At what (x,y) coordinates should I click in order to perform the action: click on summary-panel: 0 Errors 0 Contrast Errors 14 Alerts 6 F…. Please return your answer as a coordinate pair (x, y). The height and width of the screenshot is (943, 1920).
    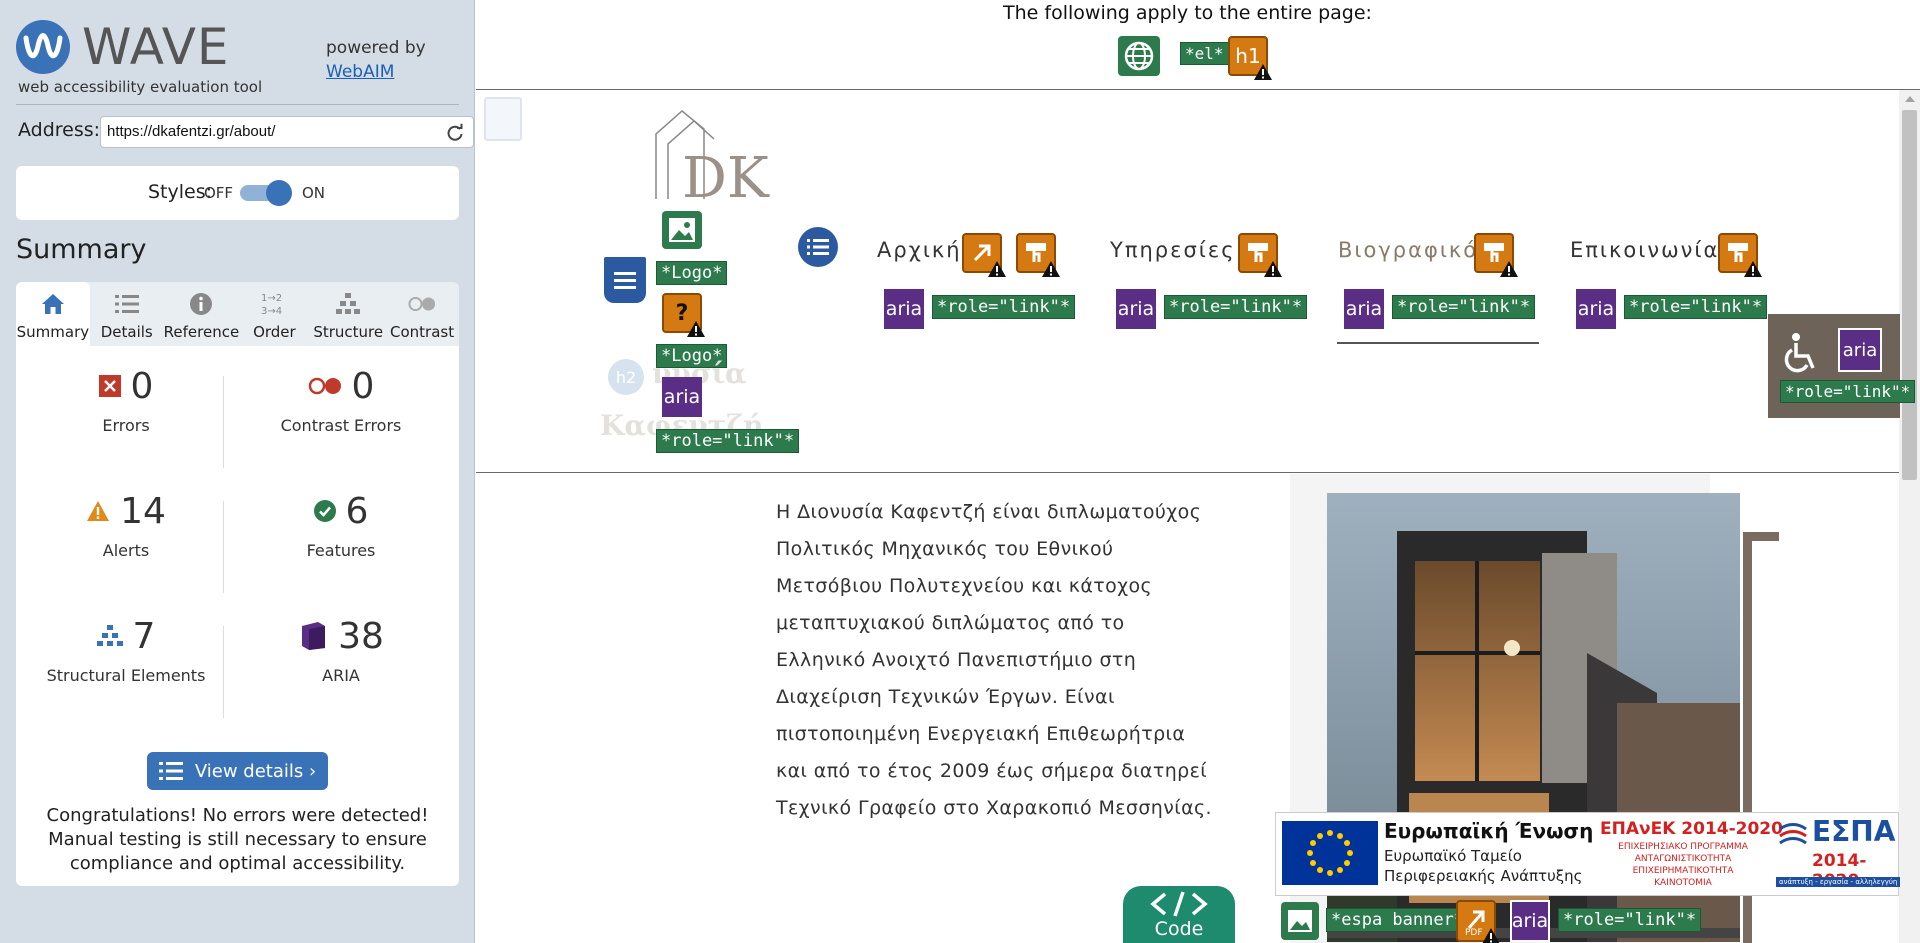
    Looking at the image, I should click on (237, 616).